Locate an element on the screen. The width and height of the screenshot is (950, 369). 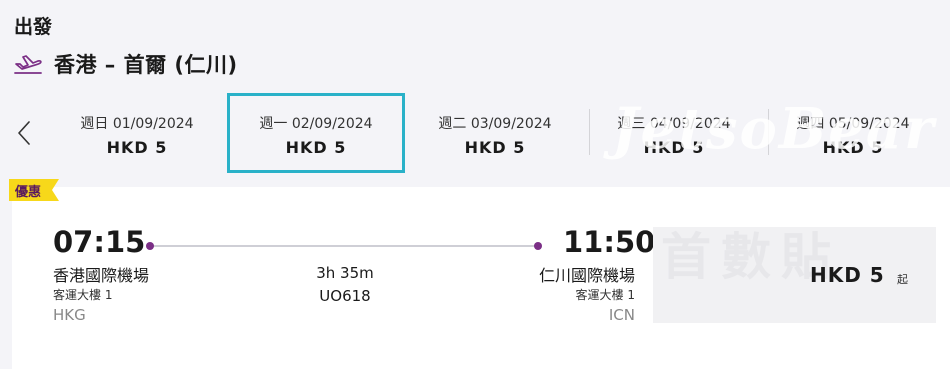
flight-header: 出發 香港 – 首爾 (仁川) is located at coordinates (126, 46).